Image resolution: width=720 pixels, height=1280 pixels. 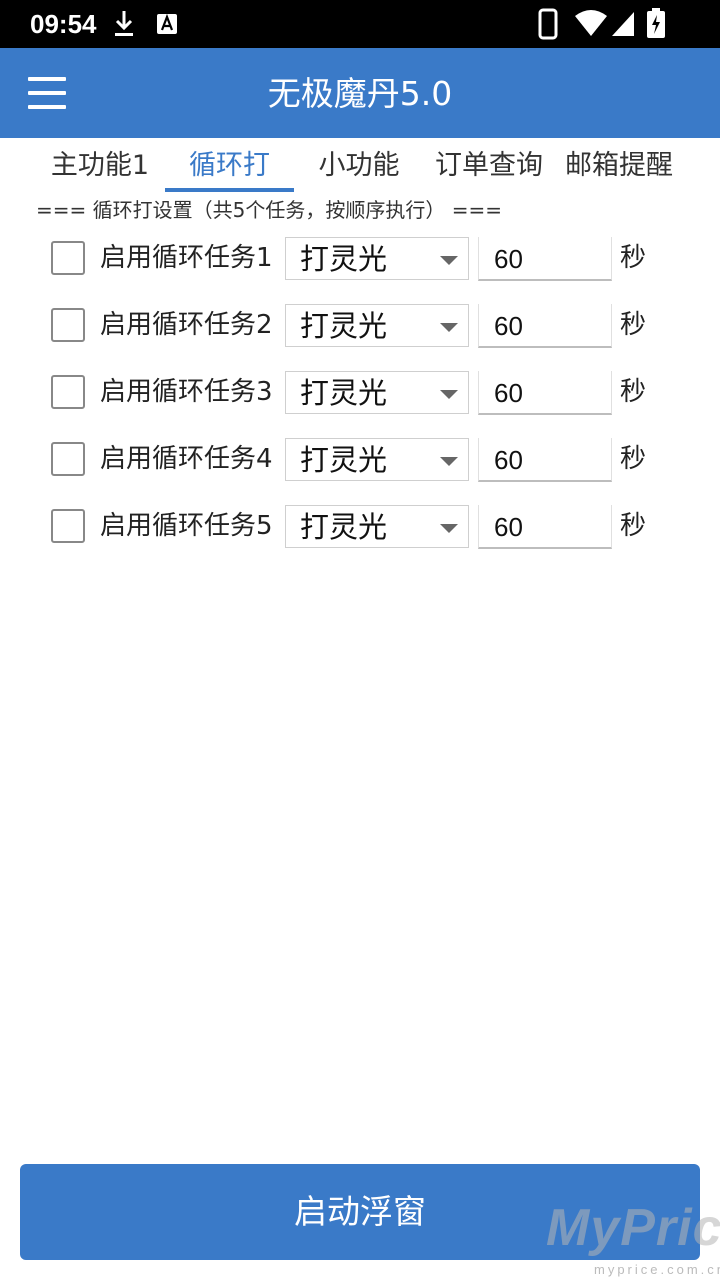 I want to click on task-row: 启用循环任务5 打灵光 60 秒, so click(x=360, y=527).